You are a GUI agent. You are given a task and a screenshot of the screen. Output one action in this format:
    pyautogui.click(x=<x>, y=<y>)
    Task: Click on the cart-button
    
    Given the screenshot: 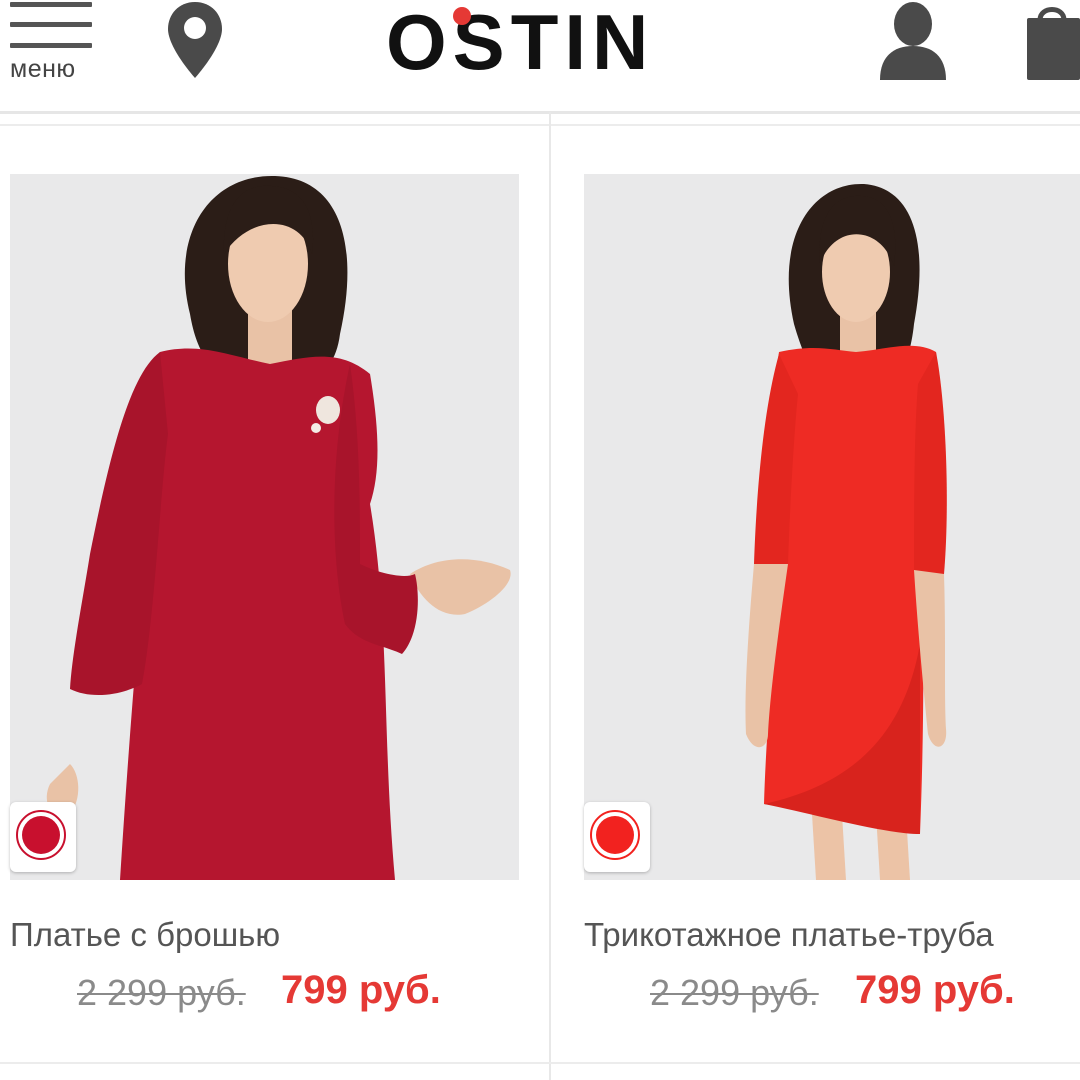 What is the action you would take?
    pyautogui.click(x=1052, y=41)
    